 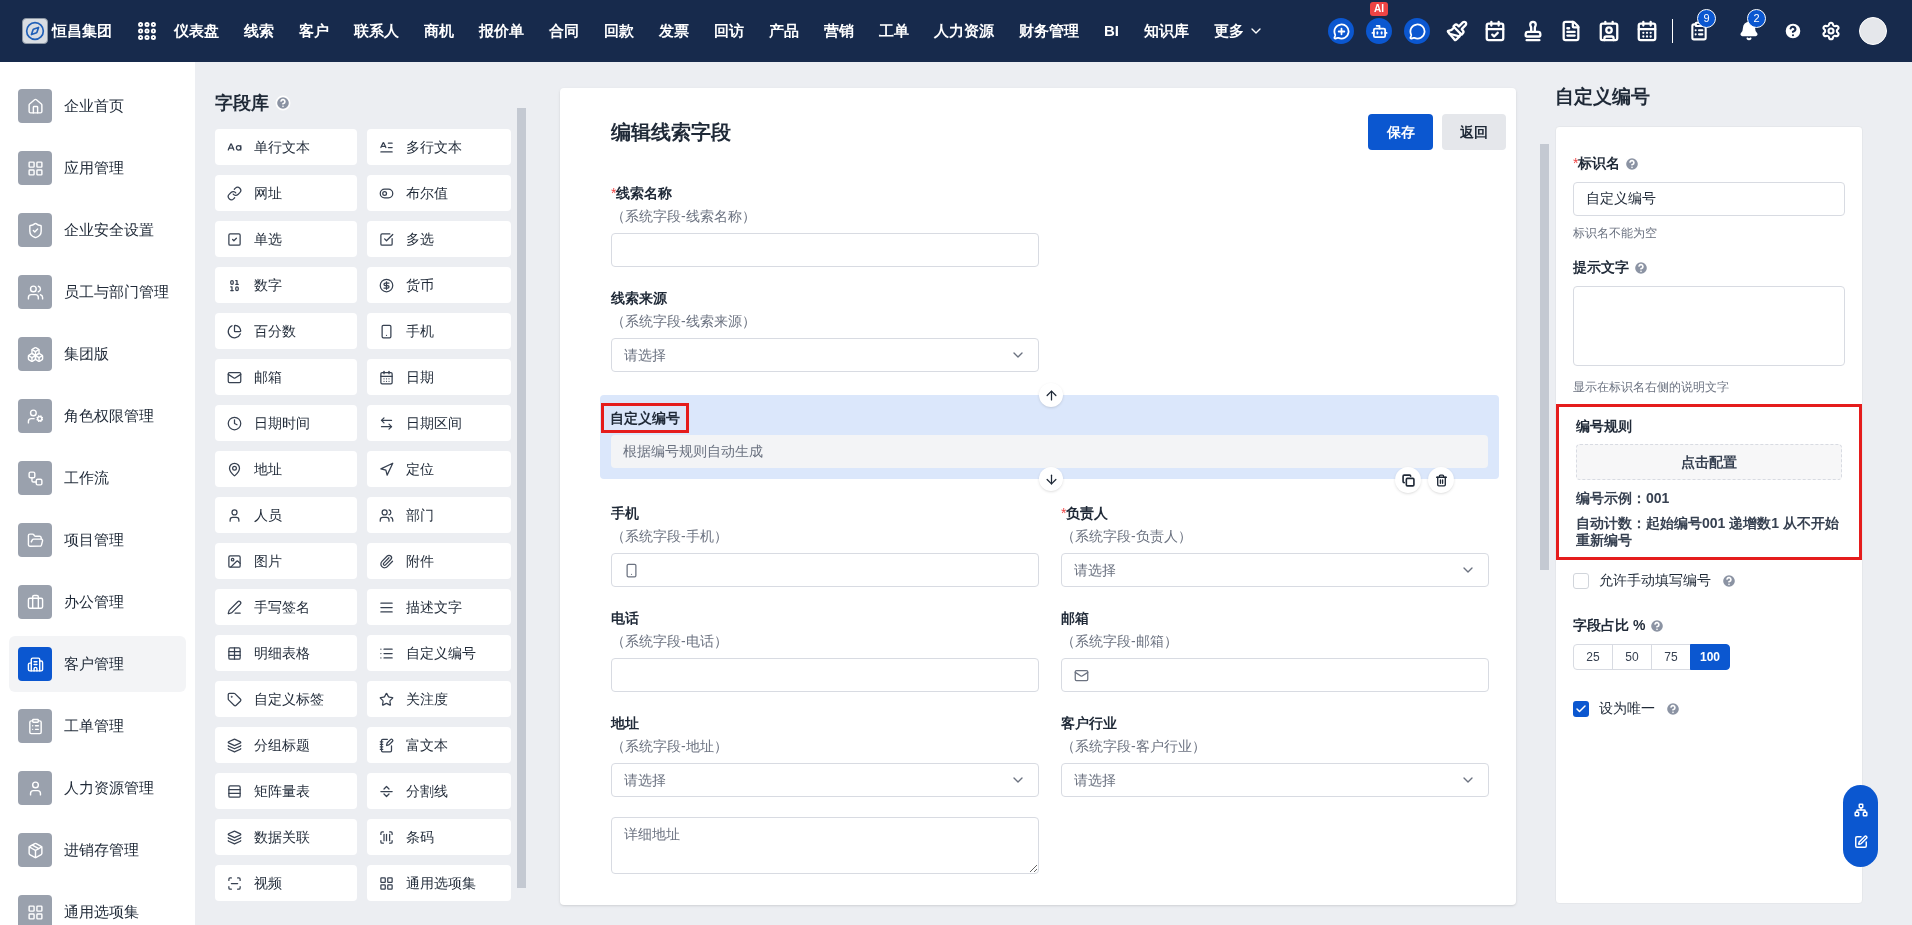 I want to click on nav-link: 产品, so click(x=784, y=31).